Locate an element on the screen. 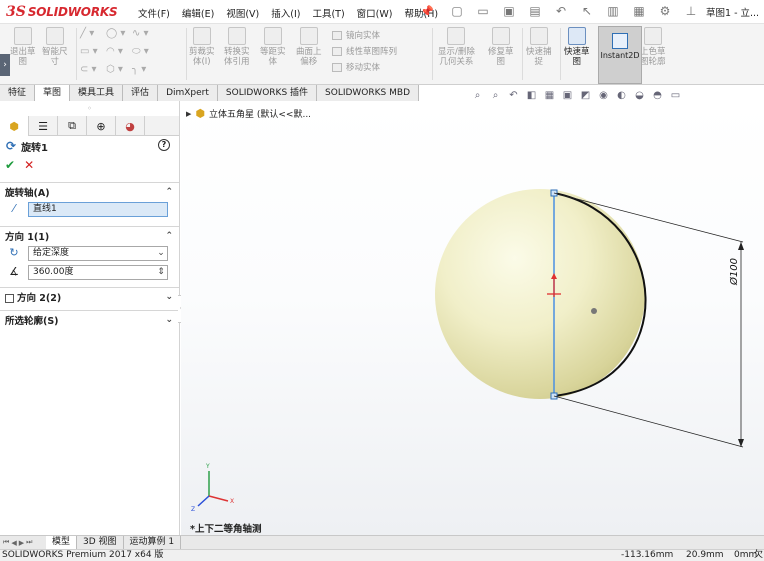 The image size is (764, 561). tab-sketch: 草图 is located at coordinates (53, 93).